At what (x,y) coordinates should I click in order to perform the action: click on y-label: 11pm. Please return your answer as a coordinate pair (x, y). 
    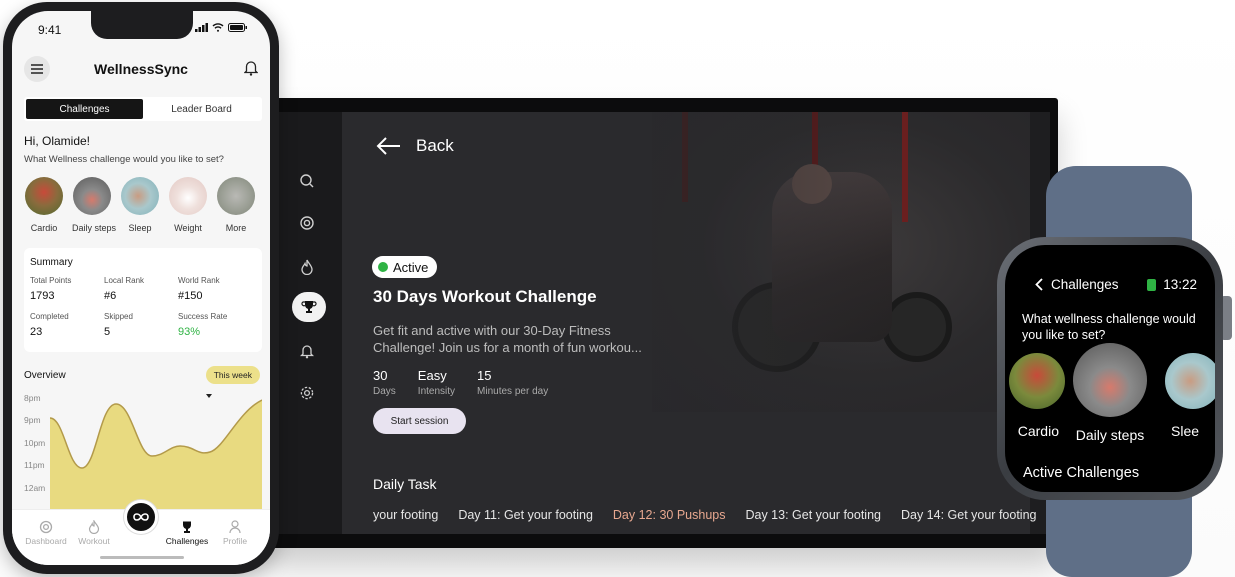
    Looking at the image, I should click on (34, 465).